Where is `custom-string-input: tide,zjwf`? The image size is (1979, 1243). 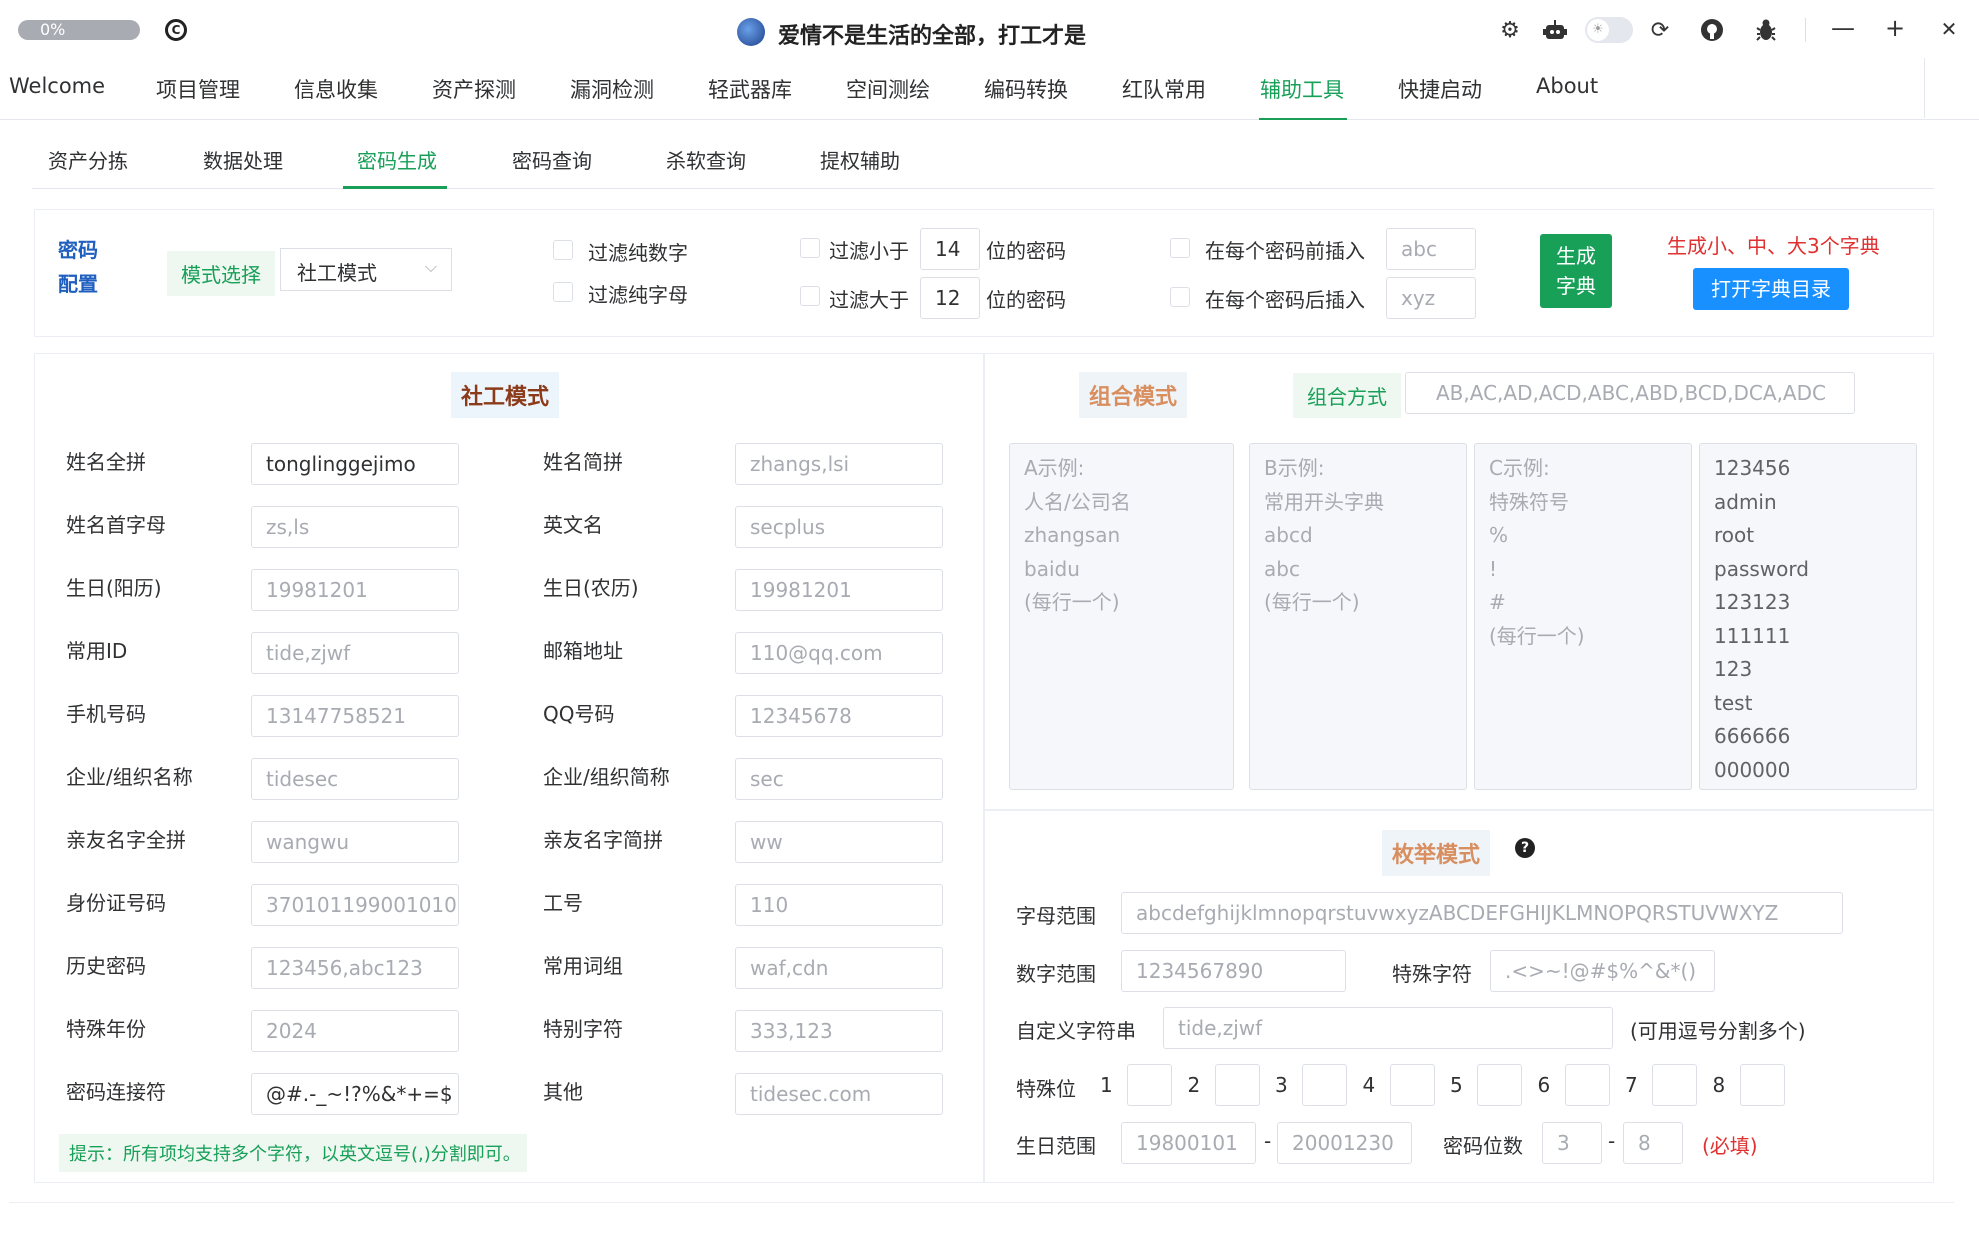 custom-string-input: tide,zjwf is located at coordinates (1388, 1028).